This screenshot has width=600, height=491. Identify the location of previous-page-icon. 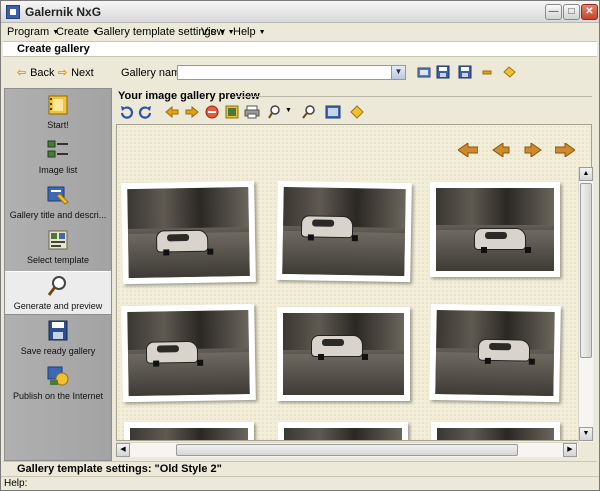
(501, 150).